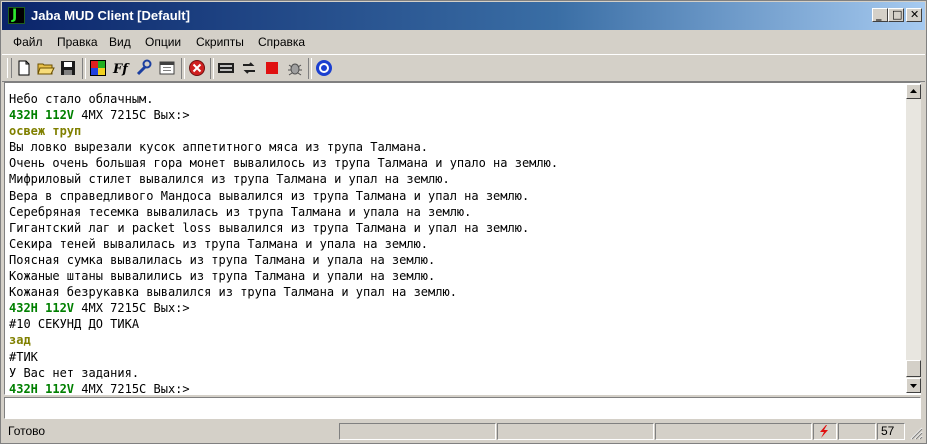 The image size is (927, 444). Describe the element at coordinates (463, 16) in the screenshot. I see `title-bar: J Jaba MUD Client [Default] _ □ ✕` at that location.